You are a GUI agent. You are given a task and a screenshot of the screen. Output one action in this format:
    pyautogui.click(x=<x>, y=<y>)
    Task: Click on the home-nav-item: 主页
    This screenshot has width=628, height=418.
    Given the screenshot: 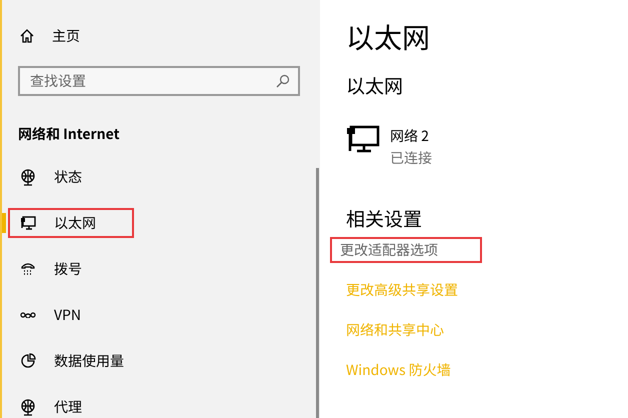 What is the action you would take?
    pyautogui.click(x=159, y=36)
    